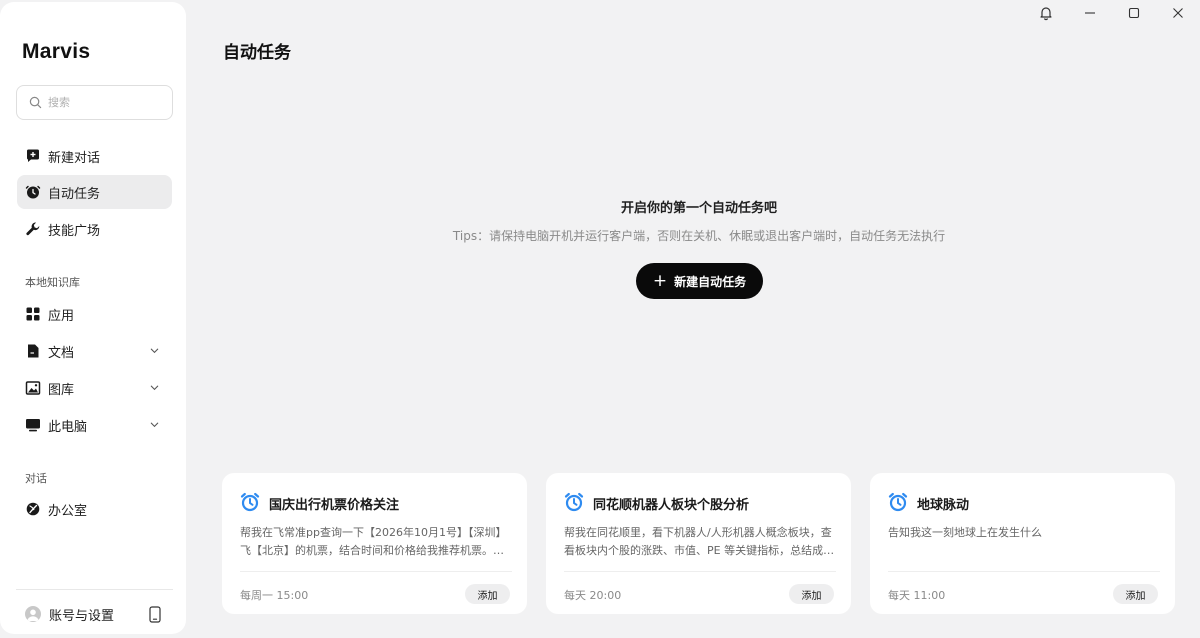 This screenshot has height=638, width=1200. Describe the element at coordinates (52, 282) in the screenshot. I see `knowledge-section-label: 本地知识库` at that location.